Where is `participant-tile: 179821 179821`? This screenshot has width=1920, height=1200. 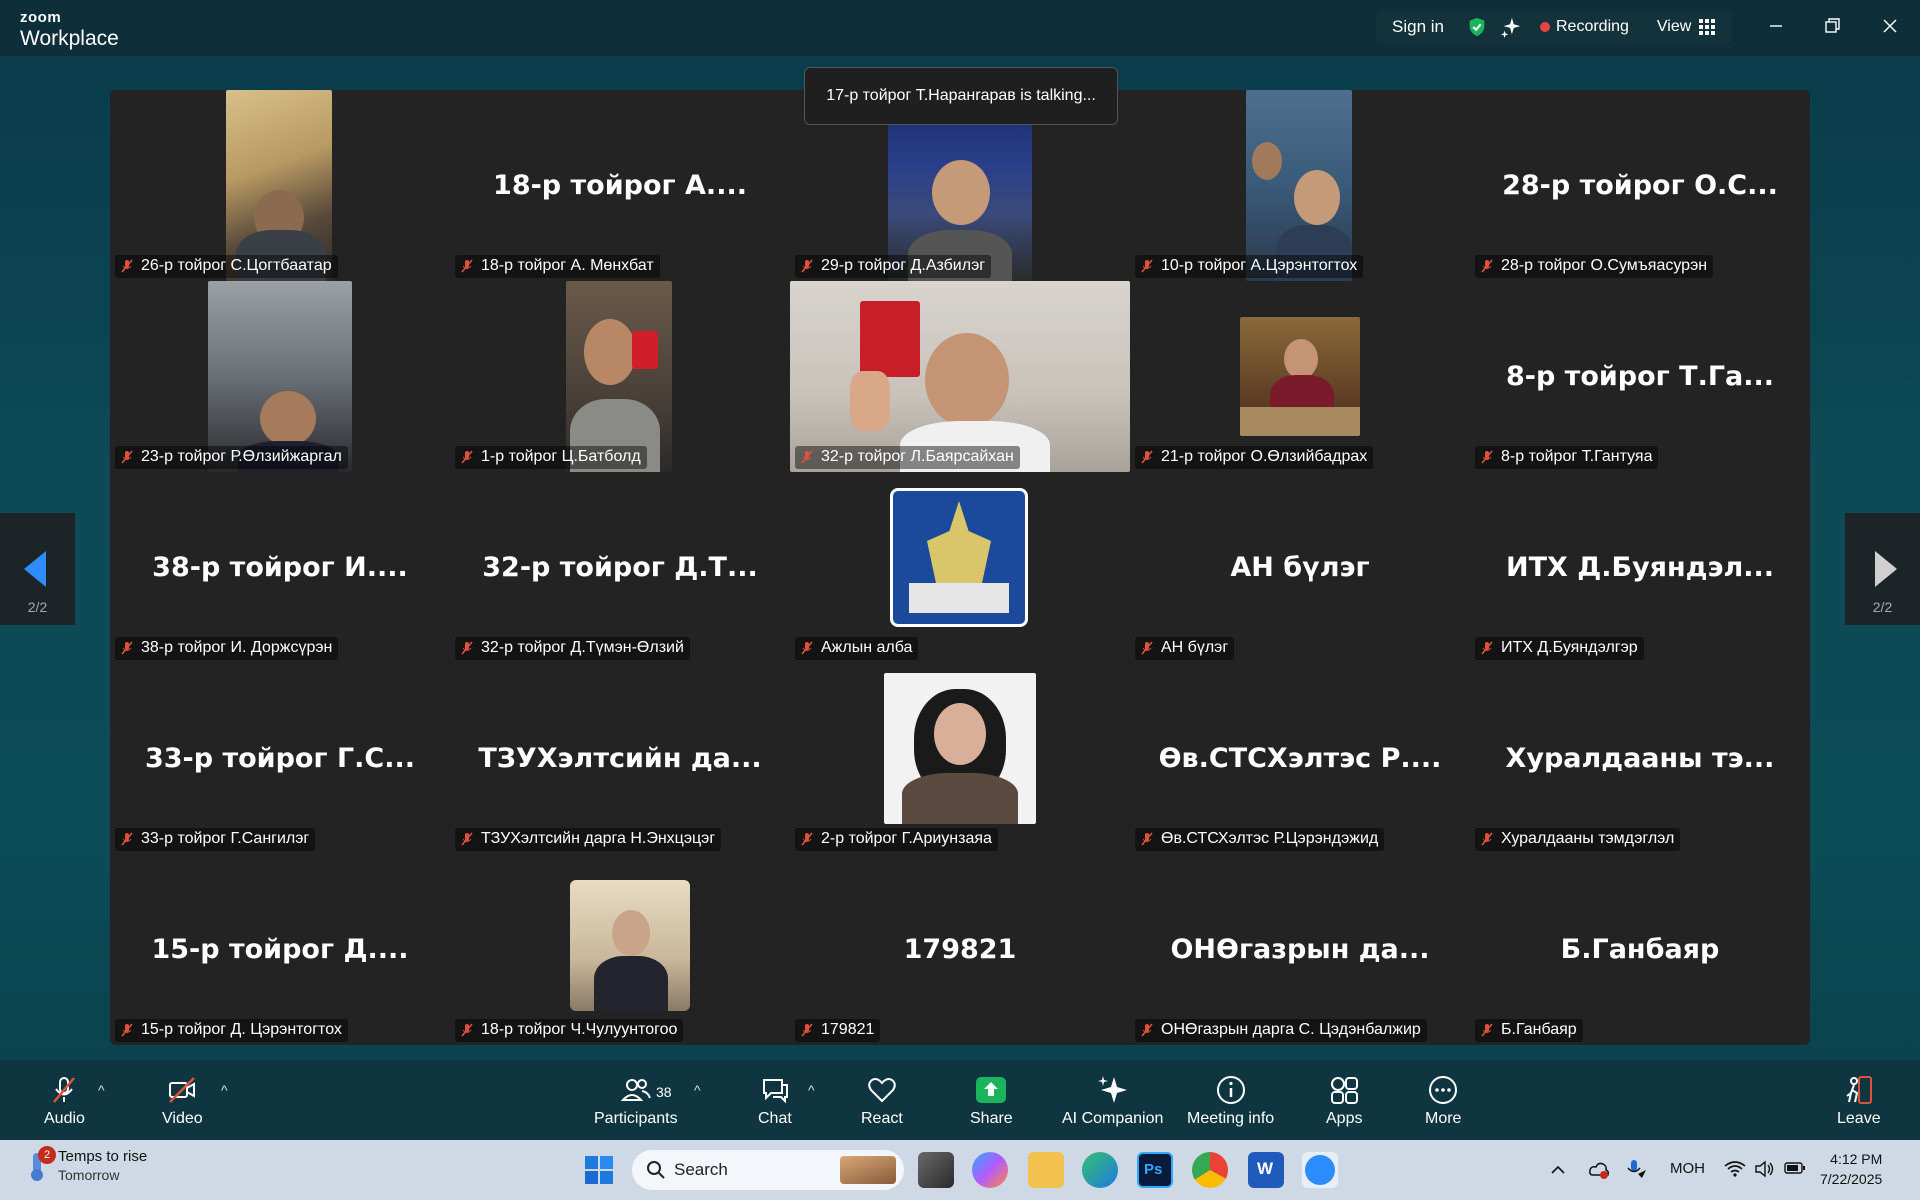
participant-tile: 179821 179821 is located at coordinates (960, 949).